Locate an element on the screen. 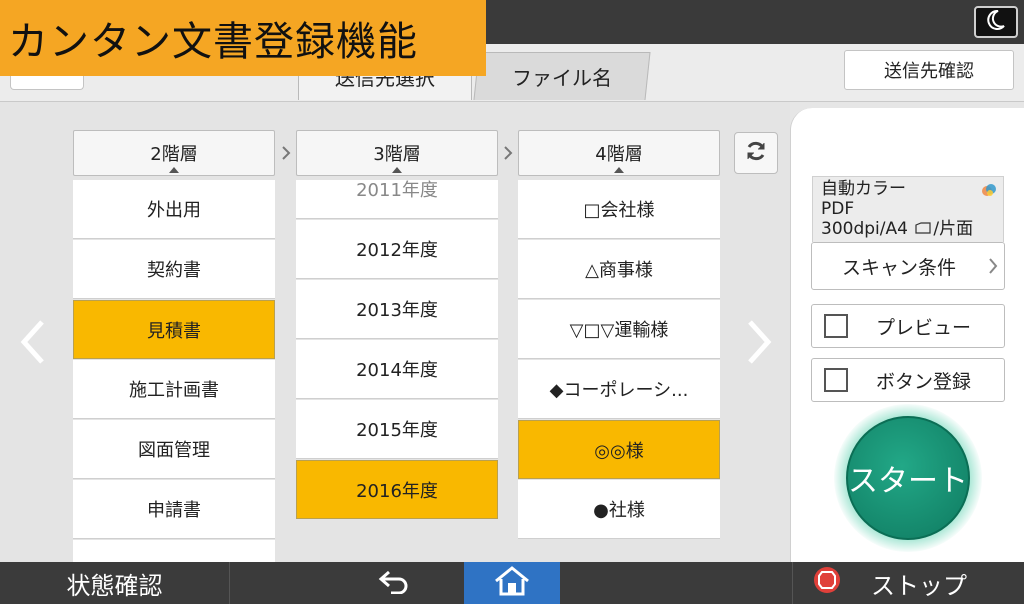 This screenshot has height=604, width=1024. confirm-destination-button: 送信先確認 is located at coordinates (929, 70).